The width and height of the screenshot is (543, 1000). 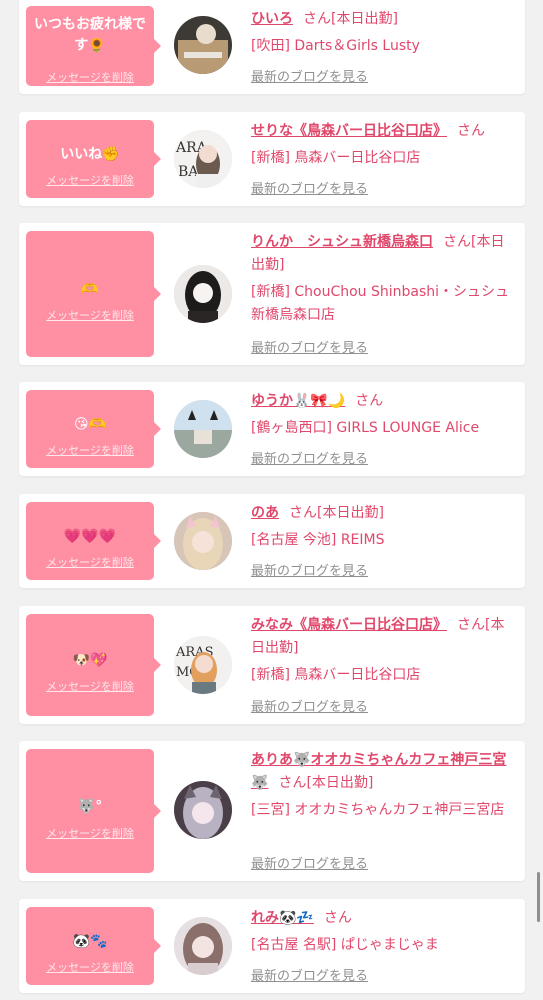 What do you see at coordinates (90, 154) in the screenshot?
I see `message-text: いいね✊` at bounding box center [90, 154].